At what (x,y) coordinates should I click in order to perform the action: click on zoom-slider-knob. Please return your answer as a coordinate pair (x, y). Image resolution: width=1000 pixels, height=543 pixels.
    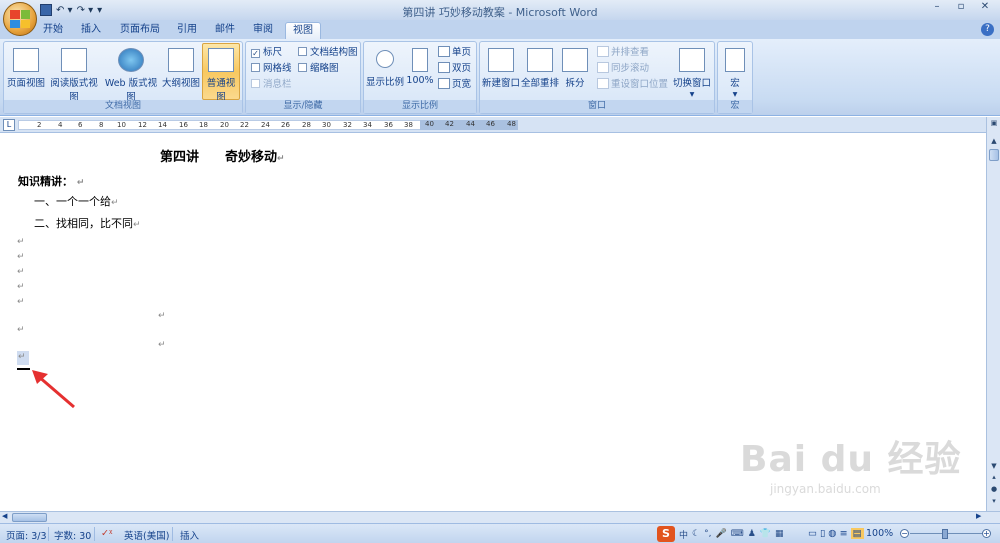
    Looking at the image, I should click on (945, 534).